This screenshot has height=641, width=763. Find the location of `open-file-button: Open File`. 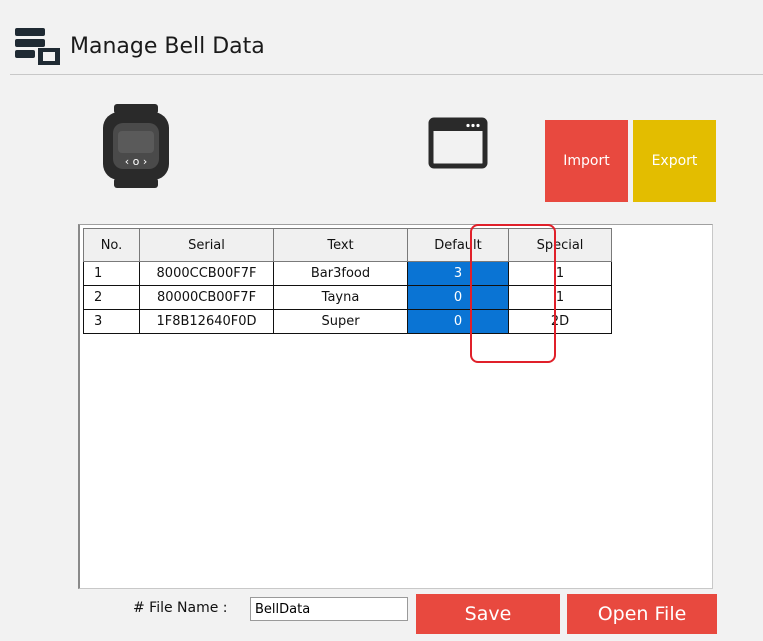

open-file-button: Open File is located at coordinates (642, 614).